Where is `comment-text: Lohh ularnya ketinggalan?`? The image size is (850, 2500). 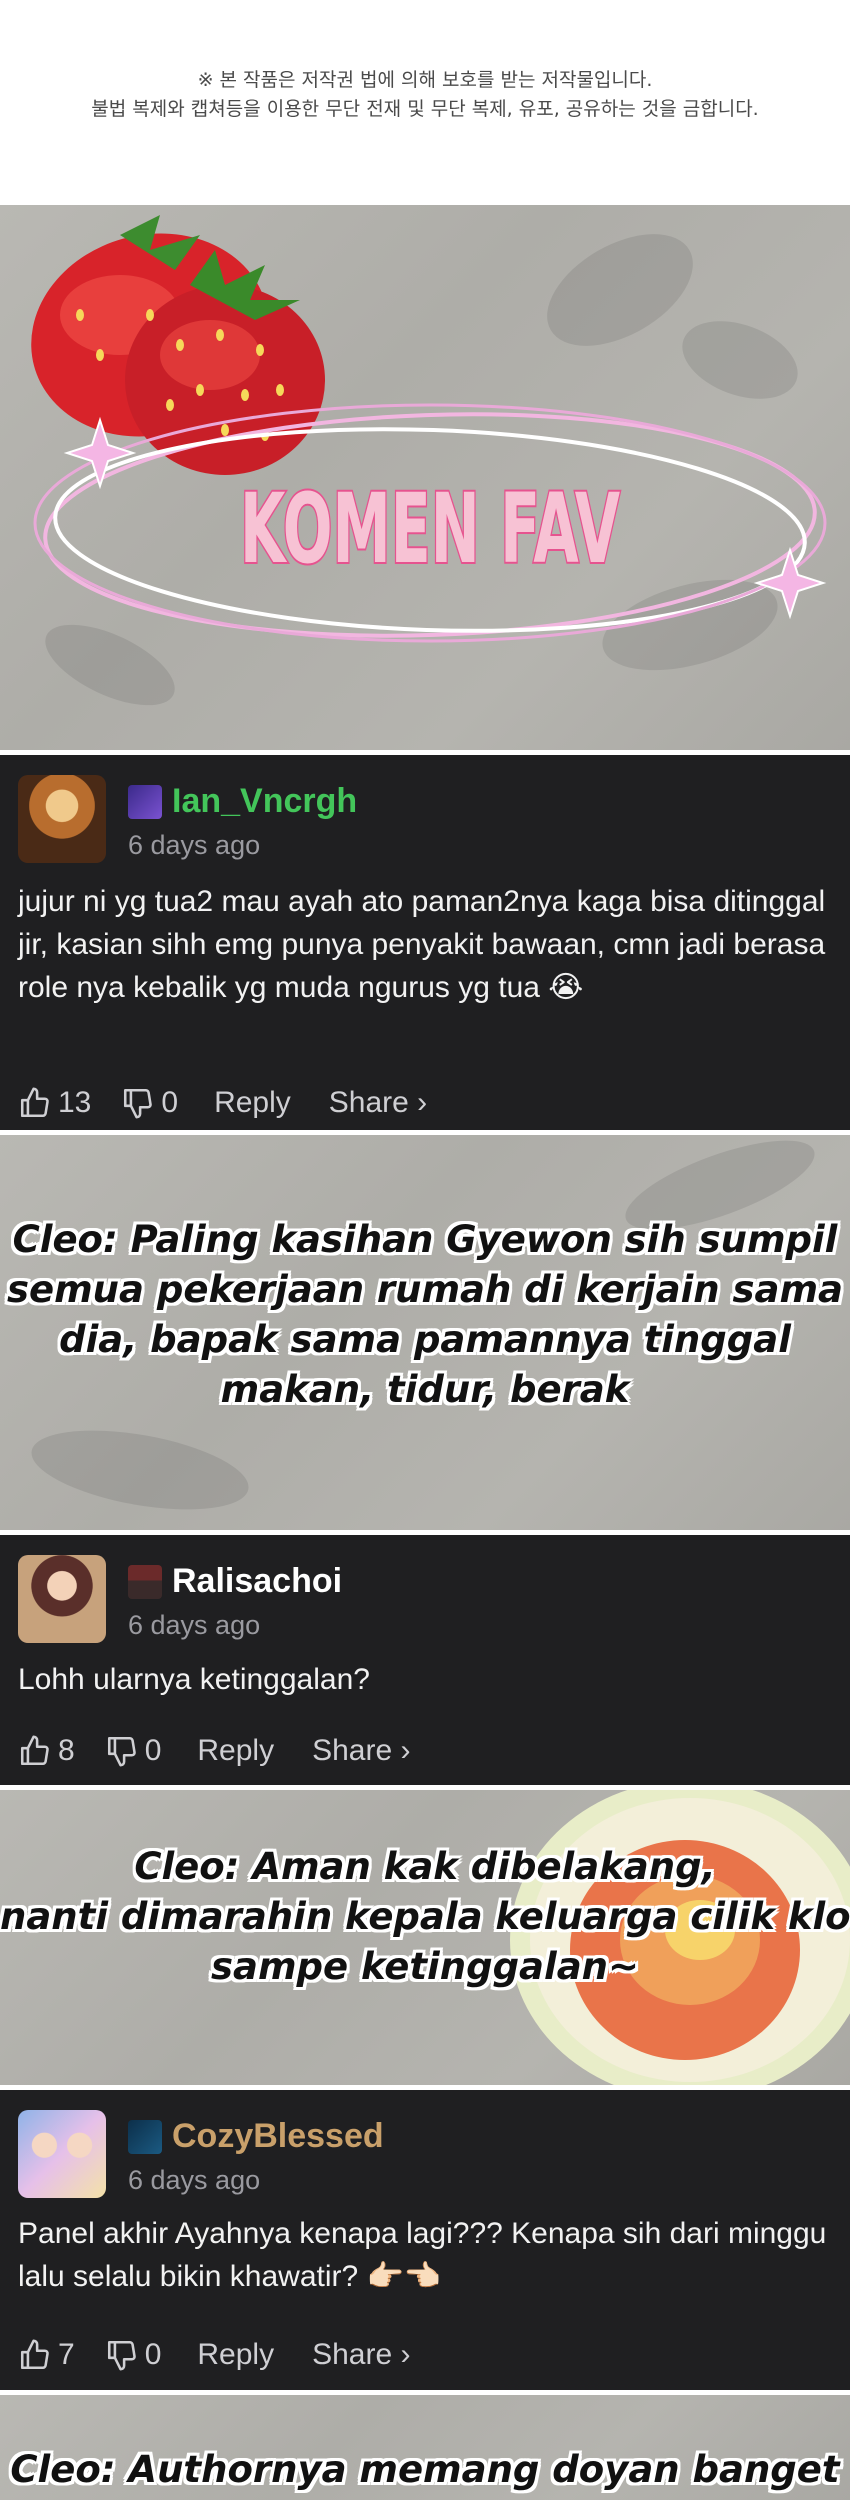
comment-text: Lohh ularnya ketinggalan? is located at coordinates (194, 1679).